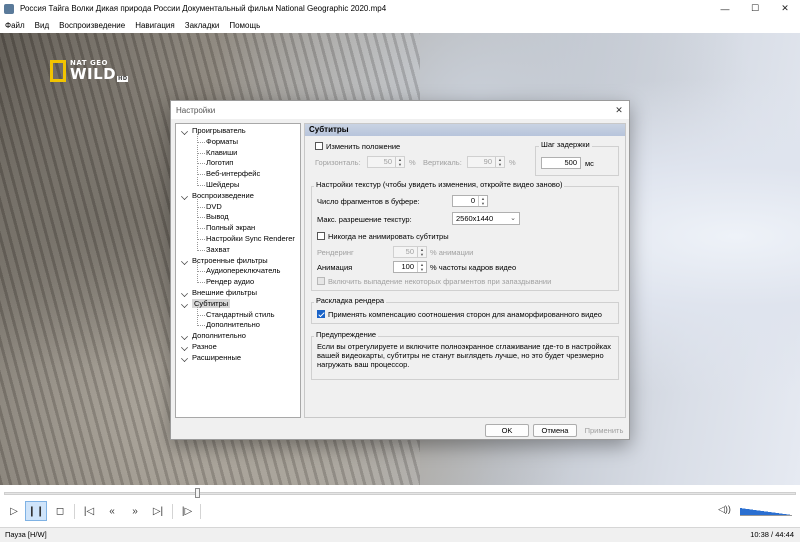 Image resolution: width=800 pixels, height=542 pixels. What do you see at coordinates (112, 511) in the screenshot?
I see `rewind-icon: «` at bounding box center [112, 511].